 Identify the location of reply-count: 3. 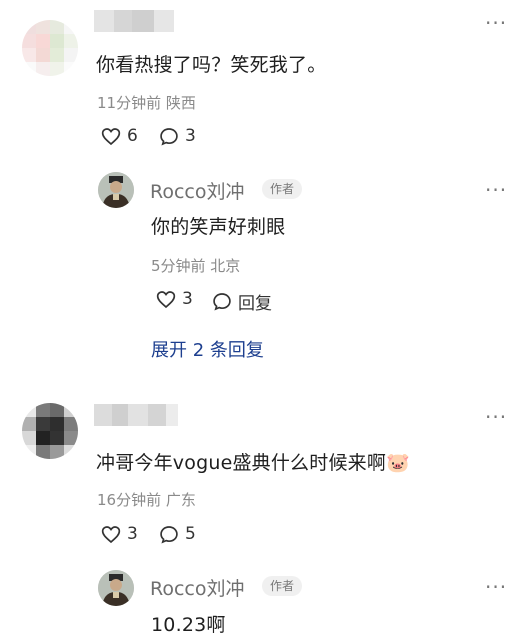
(190, 136).